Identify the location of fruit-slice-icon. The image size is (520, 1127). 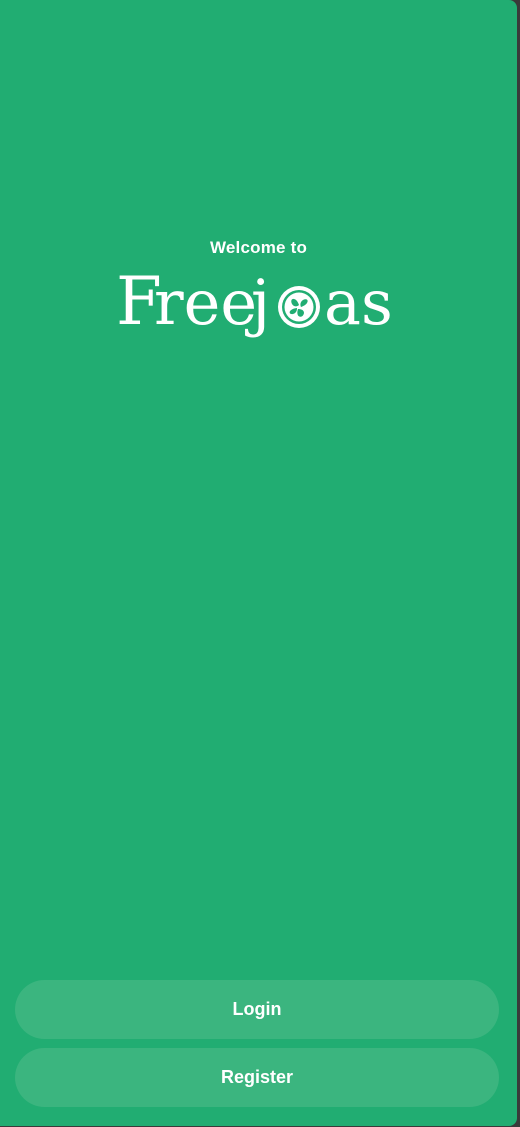
(299, 307).